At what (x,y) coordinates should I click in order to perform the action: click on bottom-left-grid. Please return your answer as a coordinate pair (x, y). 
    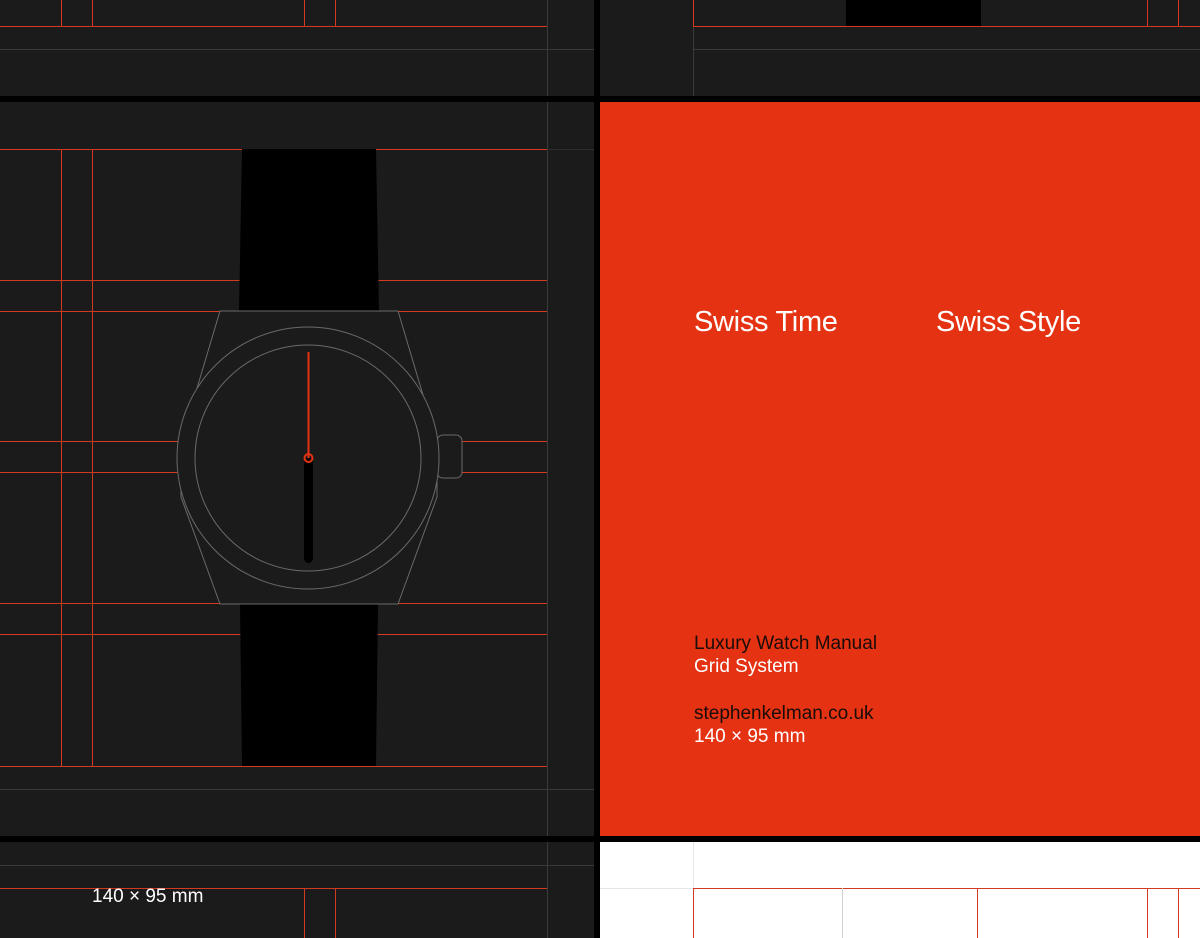
    Looking at the image, I should click on (297, 890).